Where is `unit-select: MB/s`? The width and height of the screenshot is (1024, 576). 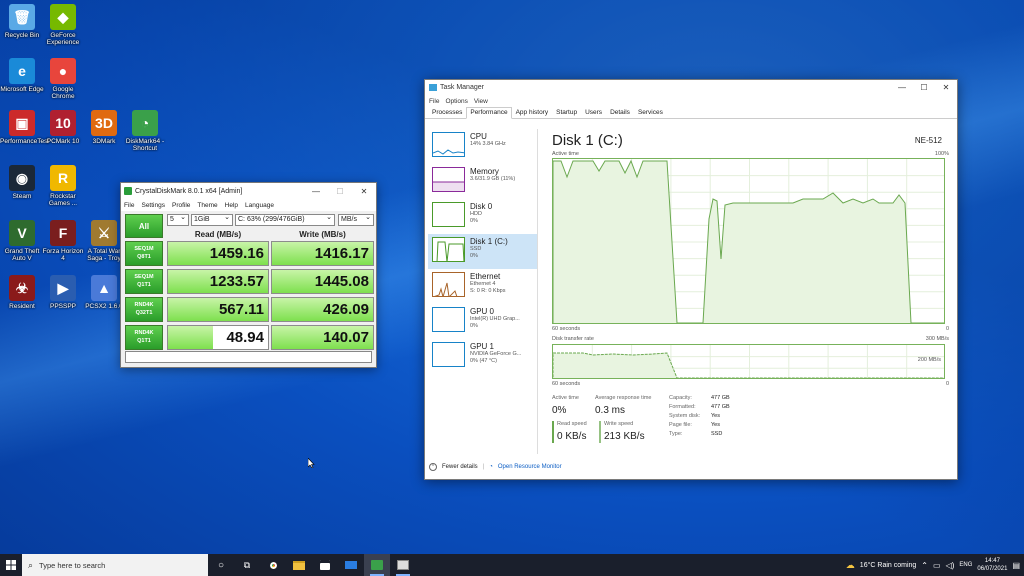
unit-select: MB/s is located at coordinates (356, 219).